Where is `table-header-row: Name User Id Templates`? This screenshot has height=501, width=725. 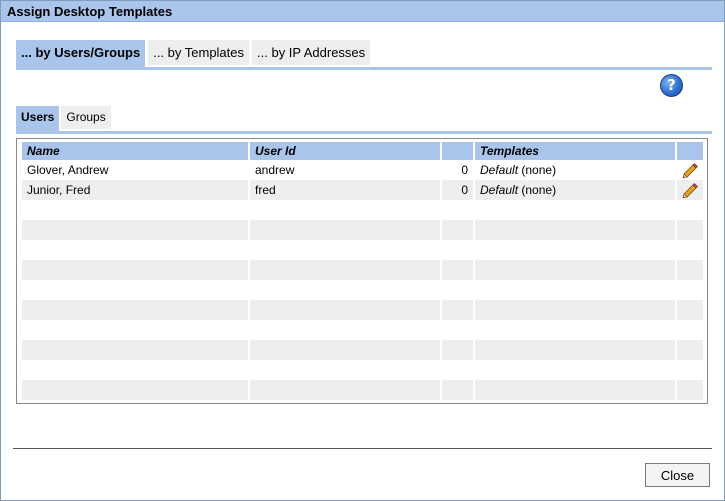
table-header-row: Name User Id Templates is located at coordinates (362, 151).